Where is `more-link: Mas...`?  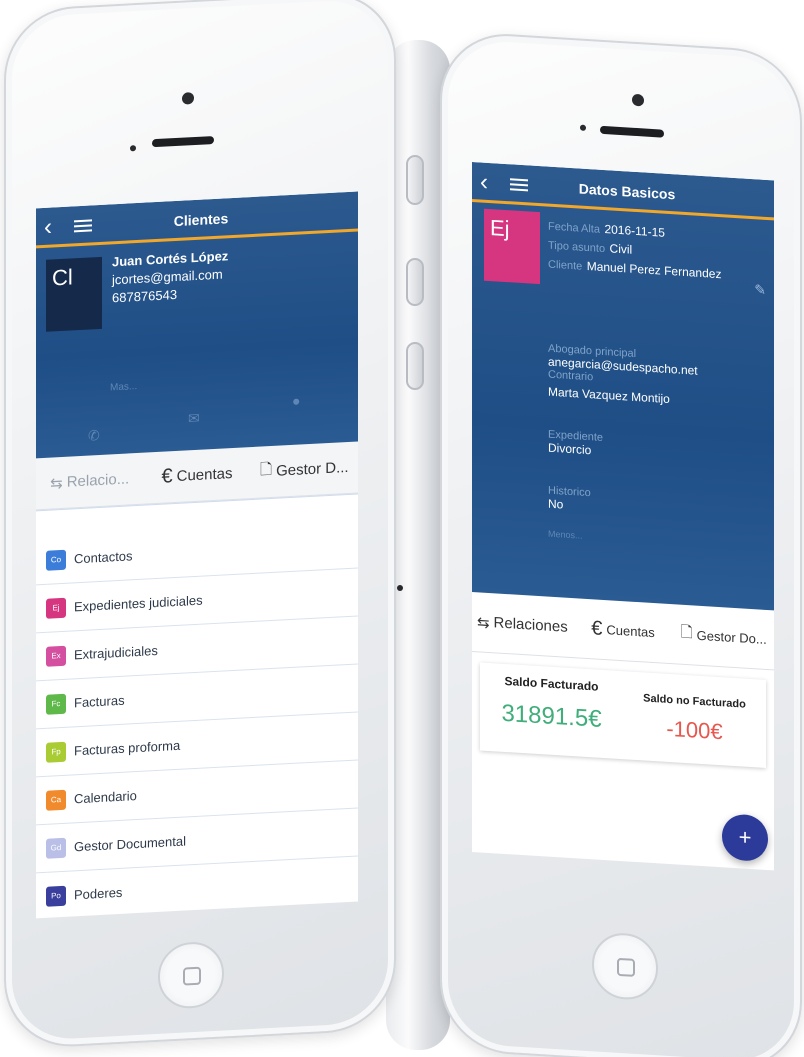 more-link: Mas... is located at coordinates (123, 387).